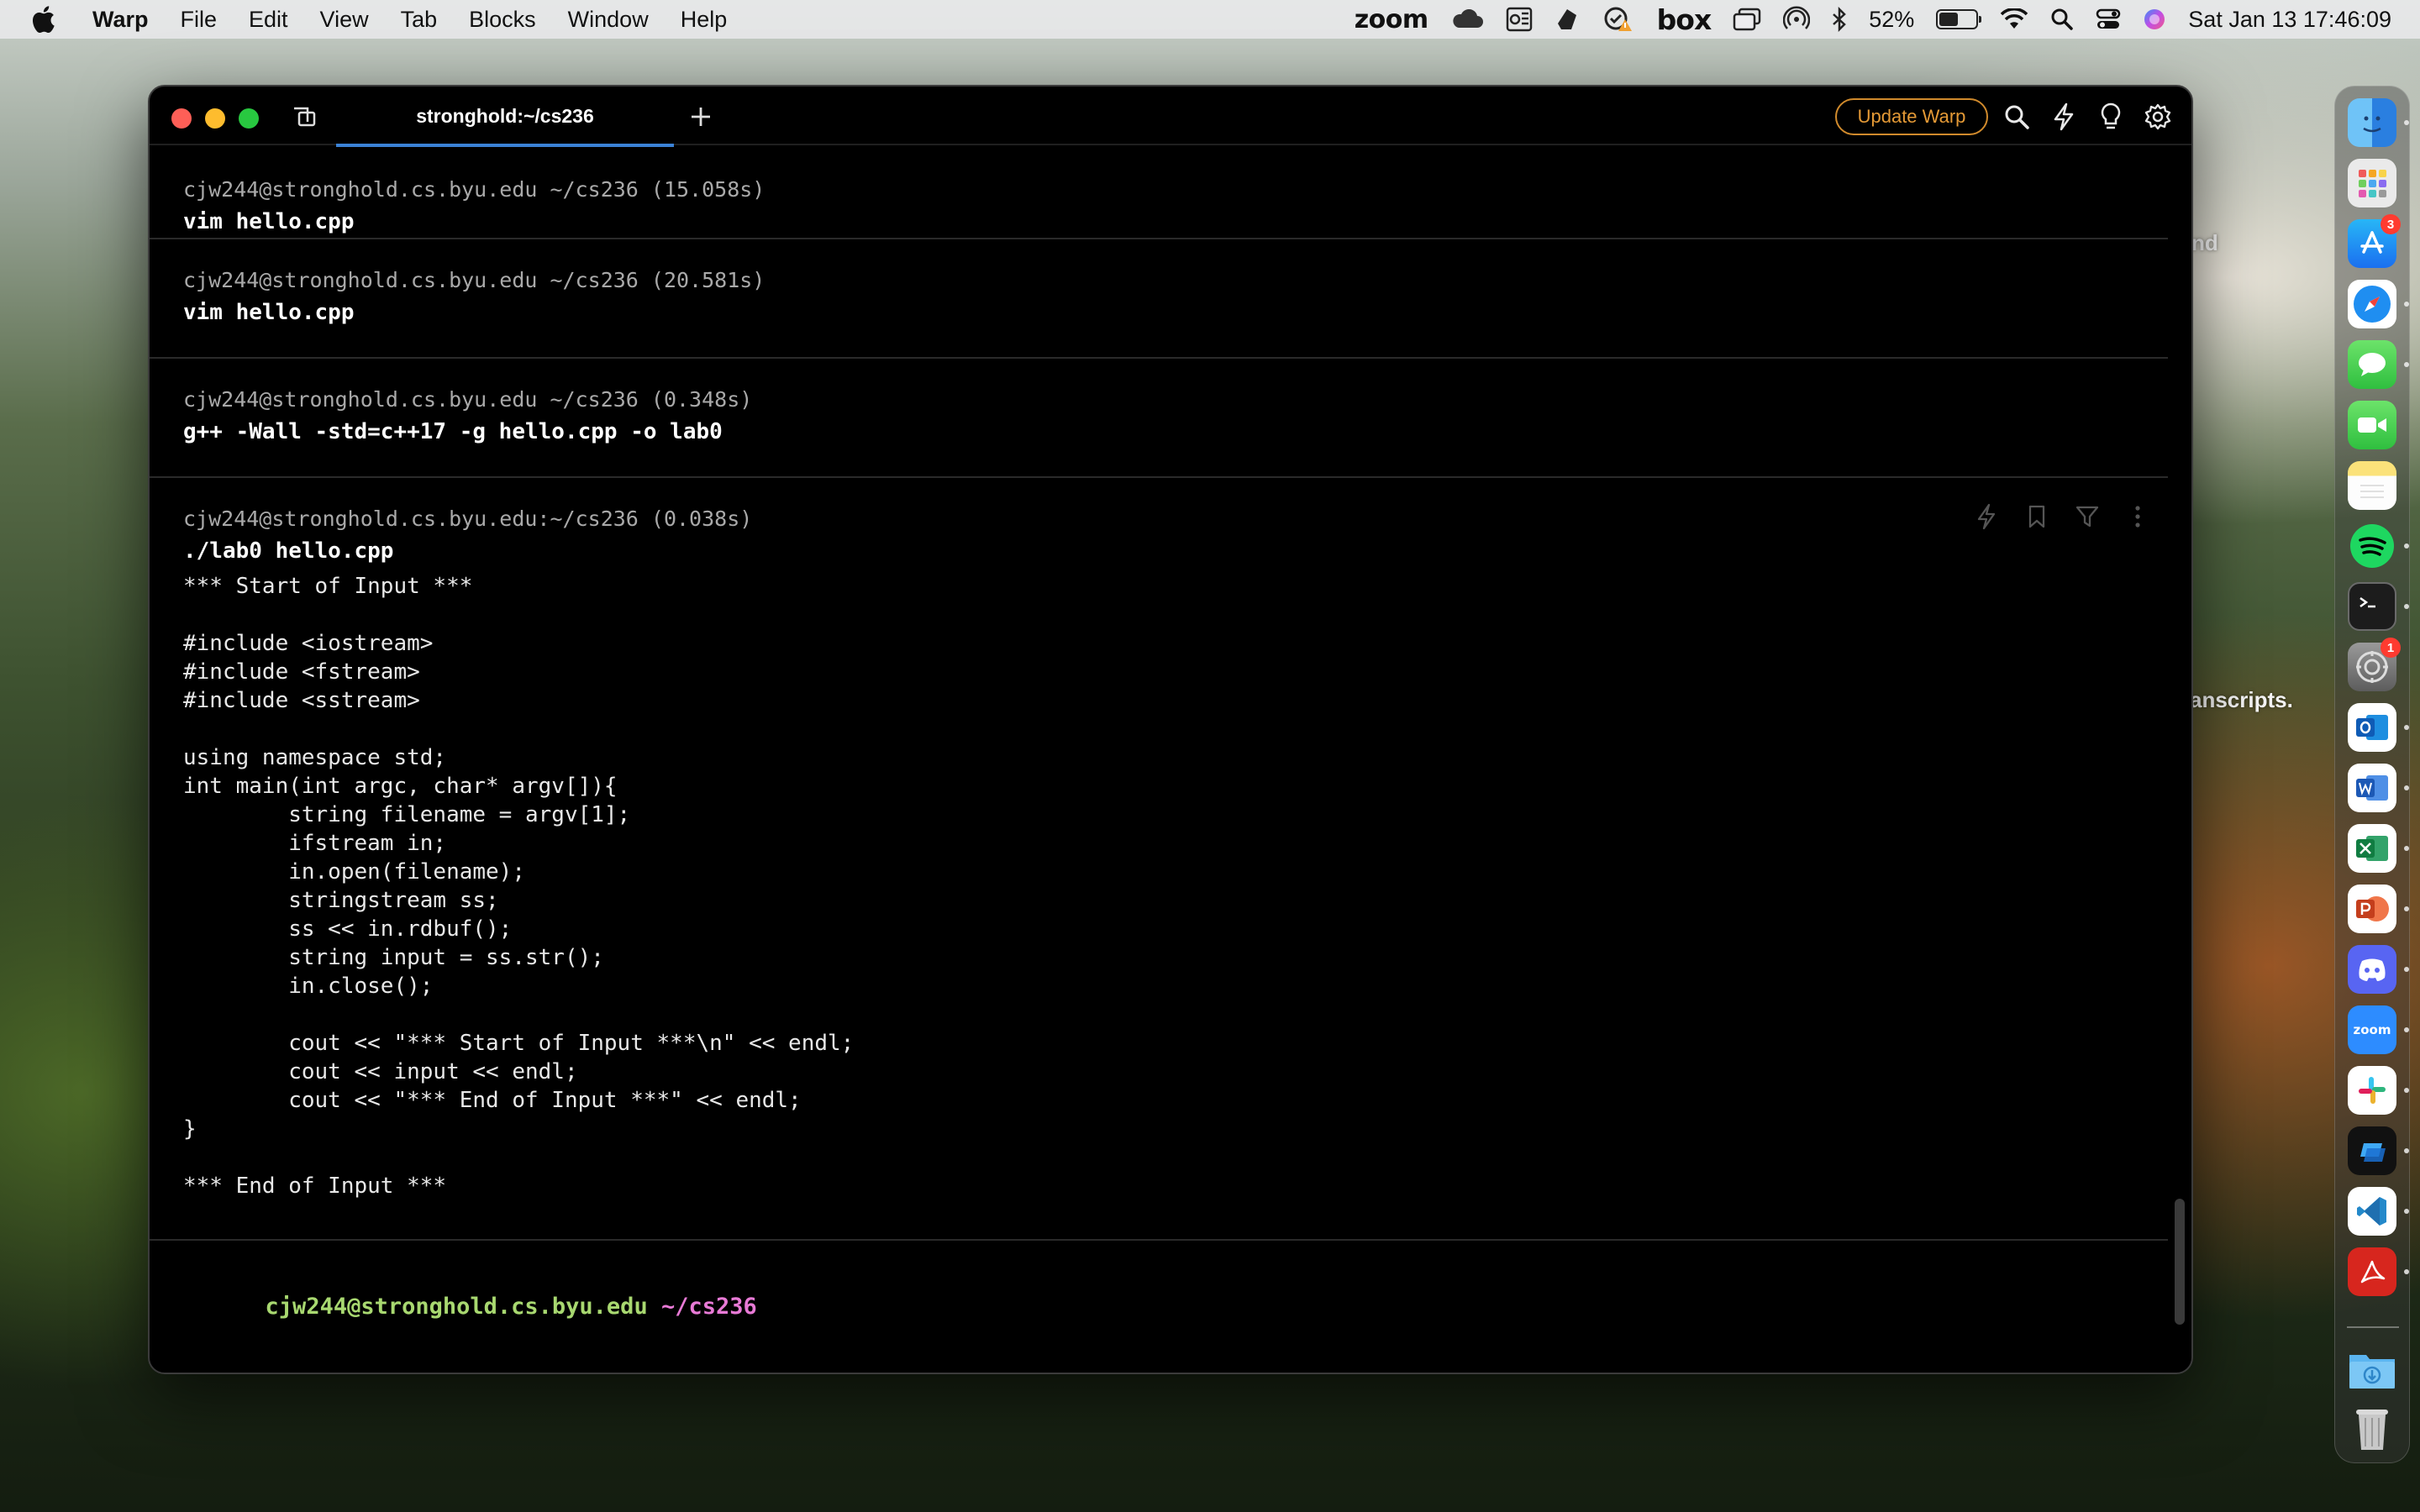 This screenshot has width=2420, height=1512. I want to click on new-tab-plus-icon, so click(701, 117).